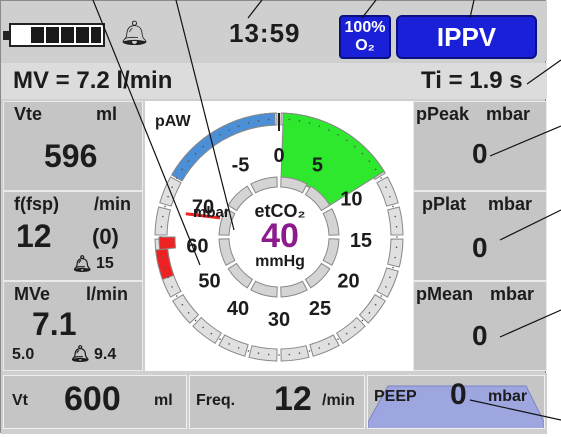 This screenshot has height=437, width=561. I want to click on gauge-scale-label: 30, so click(279, 320).